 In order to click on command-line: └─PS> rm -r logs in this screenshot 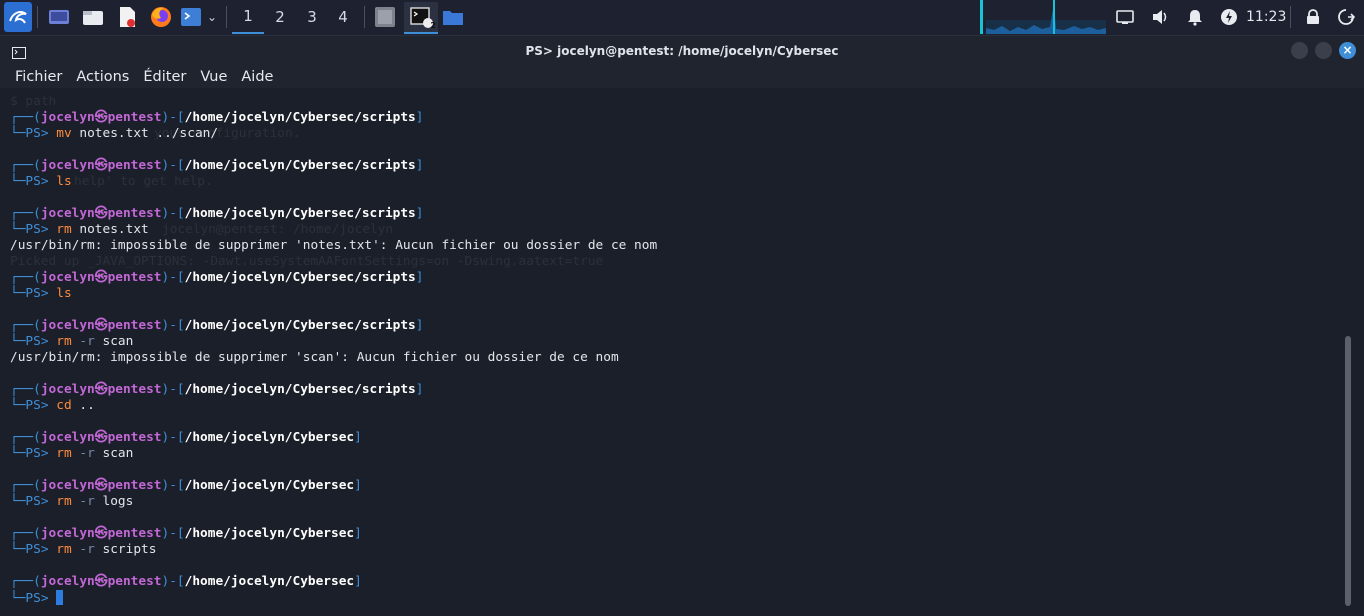, I will do `click(71, 502)`.